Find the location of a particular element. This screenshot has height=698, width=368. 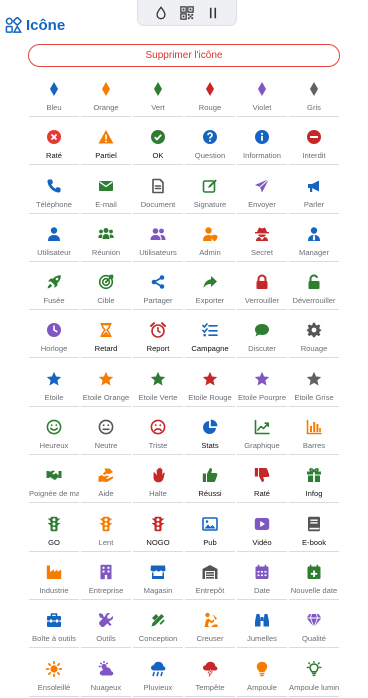

icon-option-etoile: Etoile is located at coordinates (54, 388).